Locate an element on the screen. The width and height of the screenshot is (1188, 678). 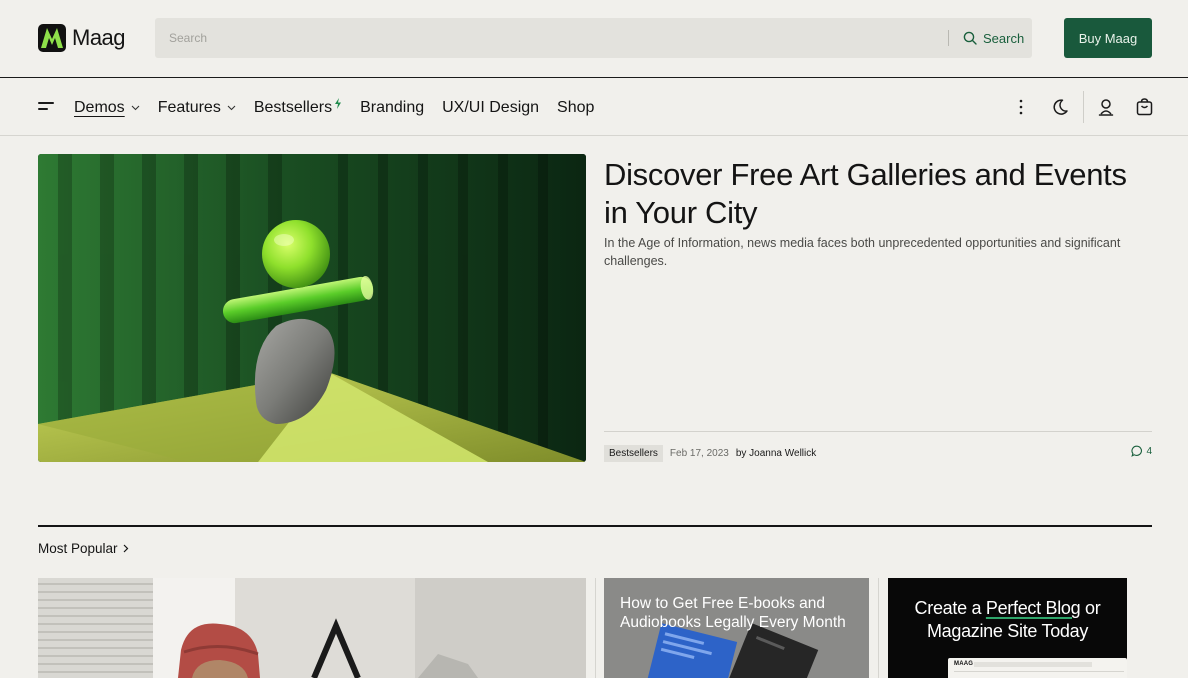
nav-item-bestsellers: Bestsellers is located at coordinates (297, 107).